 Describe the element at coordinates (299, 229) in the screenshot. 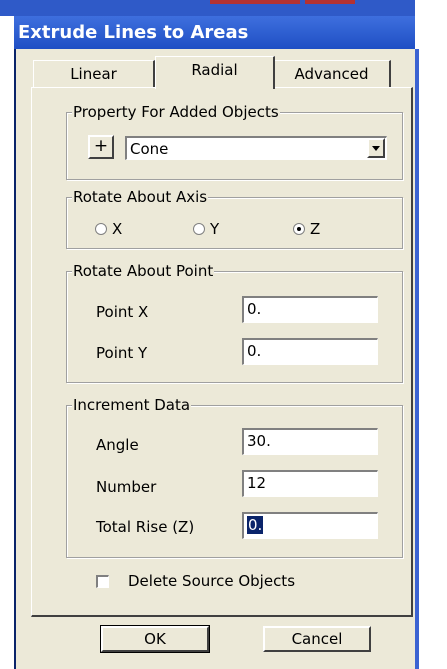

I see `radio-axis-z` at that location.